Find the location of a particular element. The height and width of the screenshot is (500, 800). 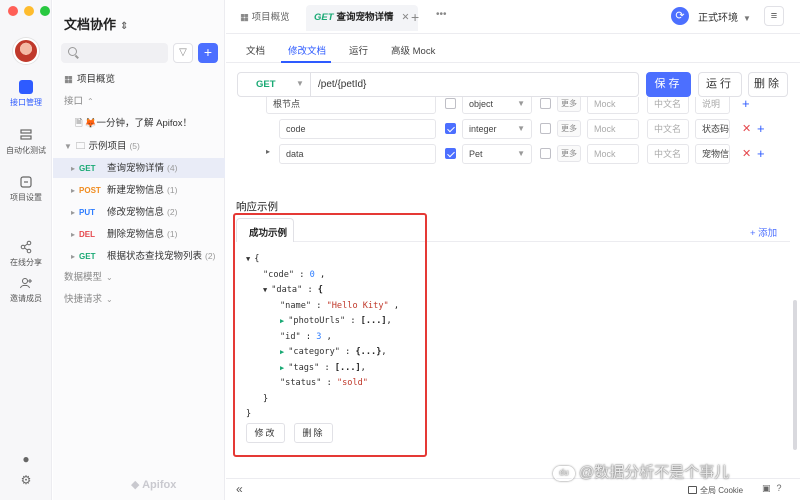

schema-row-data: ▸ data Pet ▼ 更多 Mock 中文名 宠物信 ✕ + is located at coordinates (512, 154).